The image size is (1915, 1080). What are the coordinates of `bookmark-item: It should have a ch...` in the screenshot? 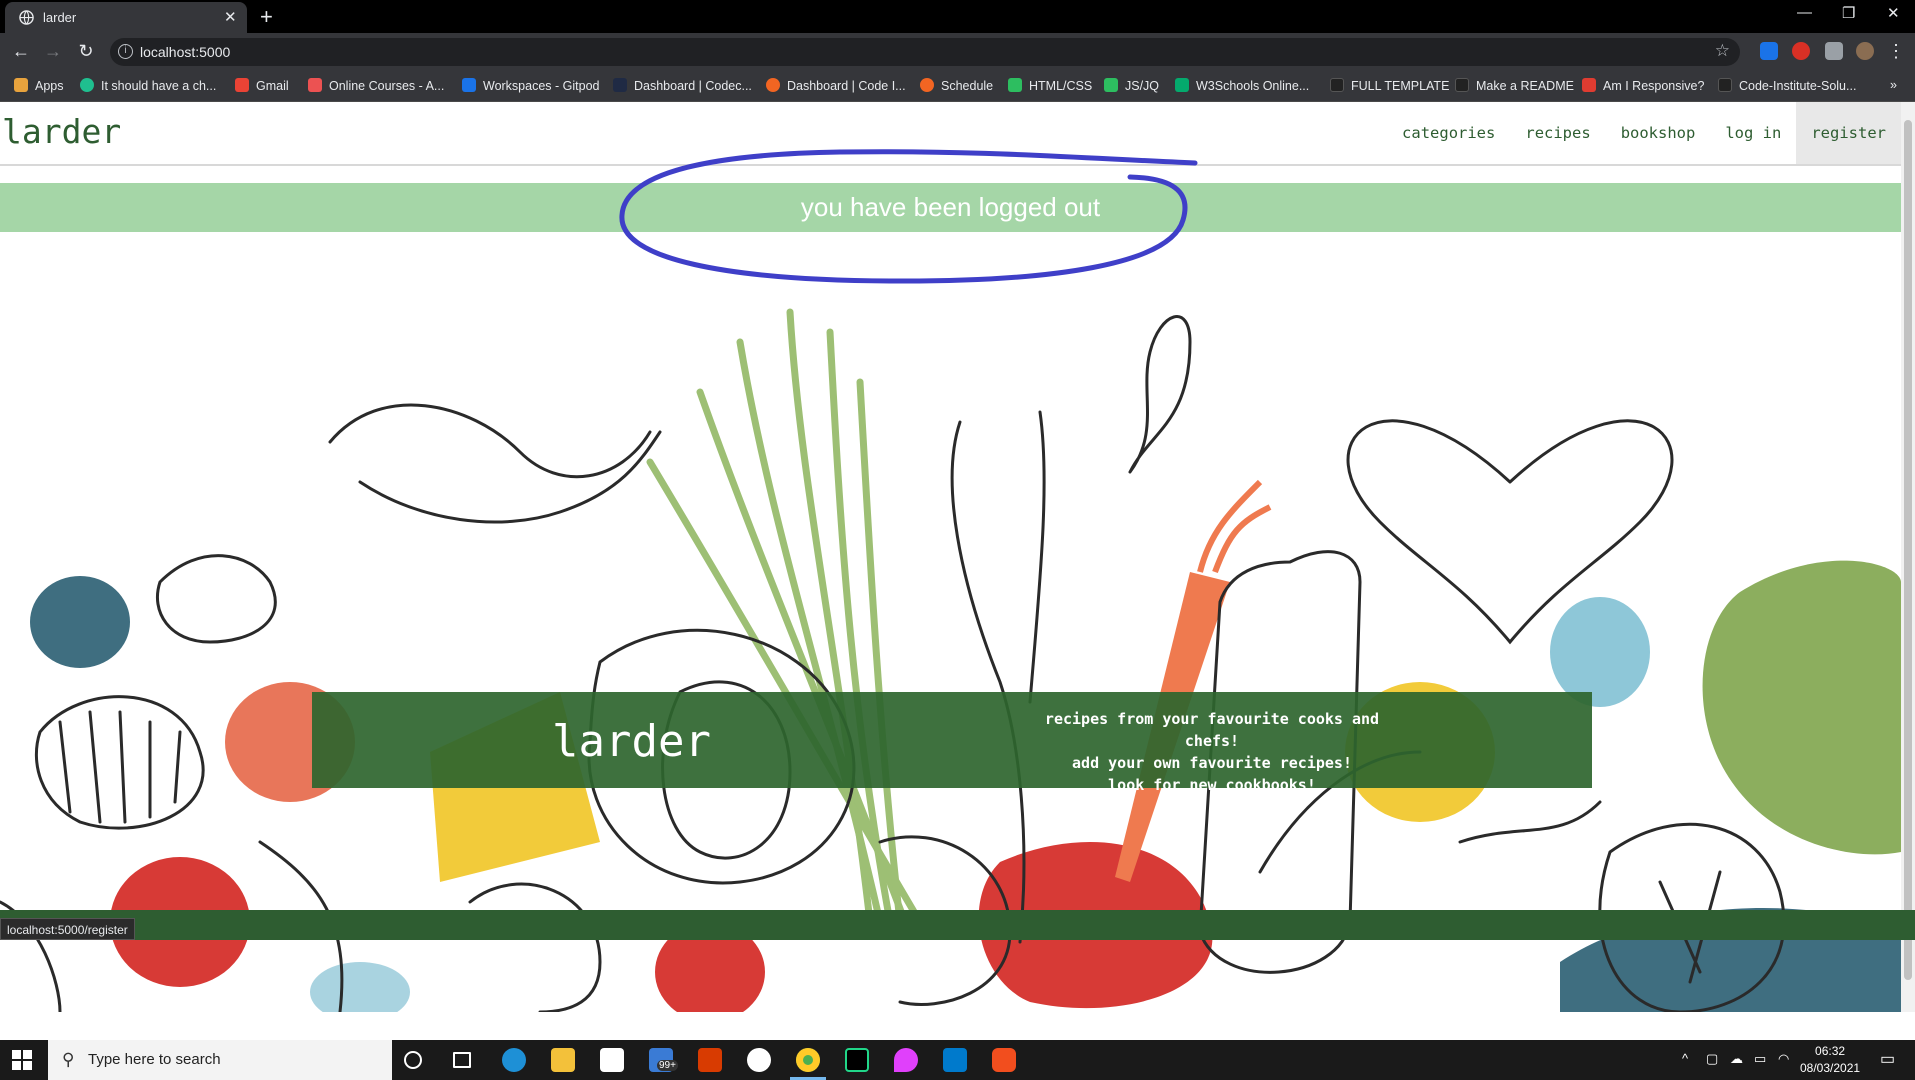 It's located at (148, 85).